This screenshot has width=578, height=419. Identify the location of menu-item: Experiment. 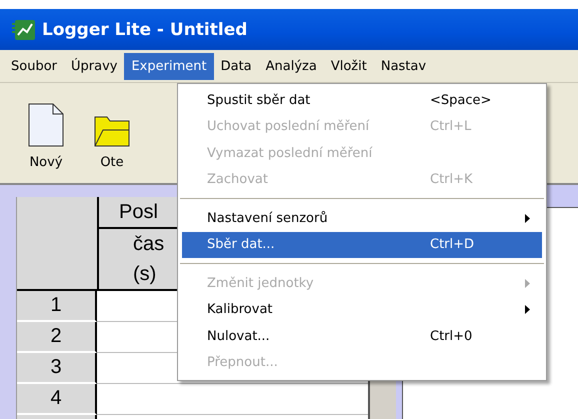
(169, 66).